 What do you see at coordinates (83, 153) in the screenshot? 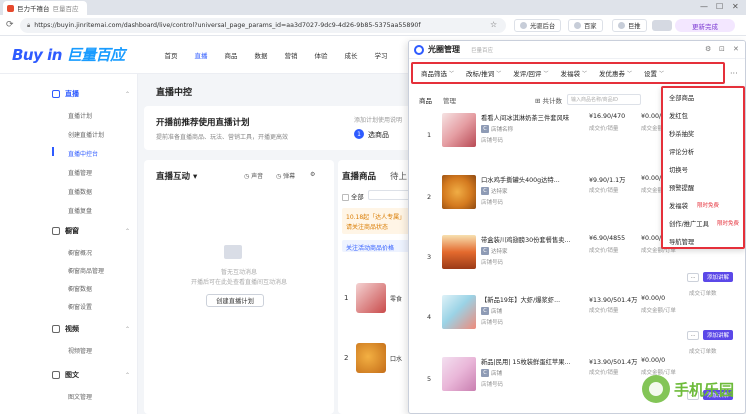
I see `sidebar-item-live-control: 直播中控台` at bounding box center [83, 153].